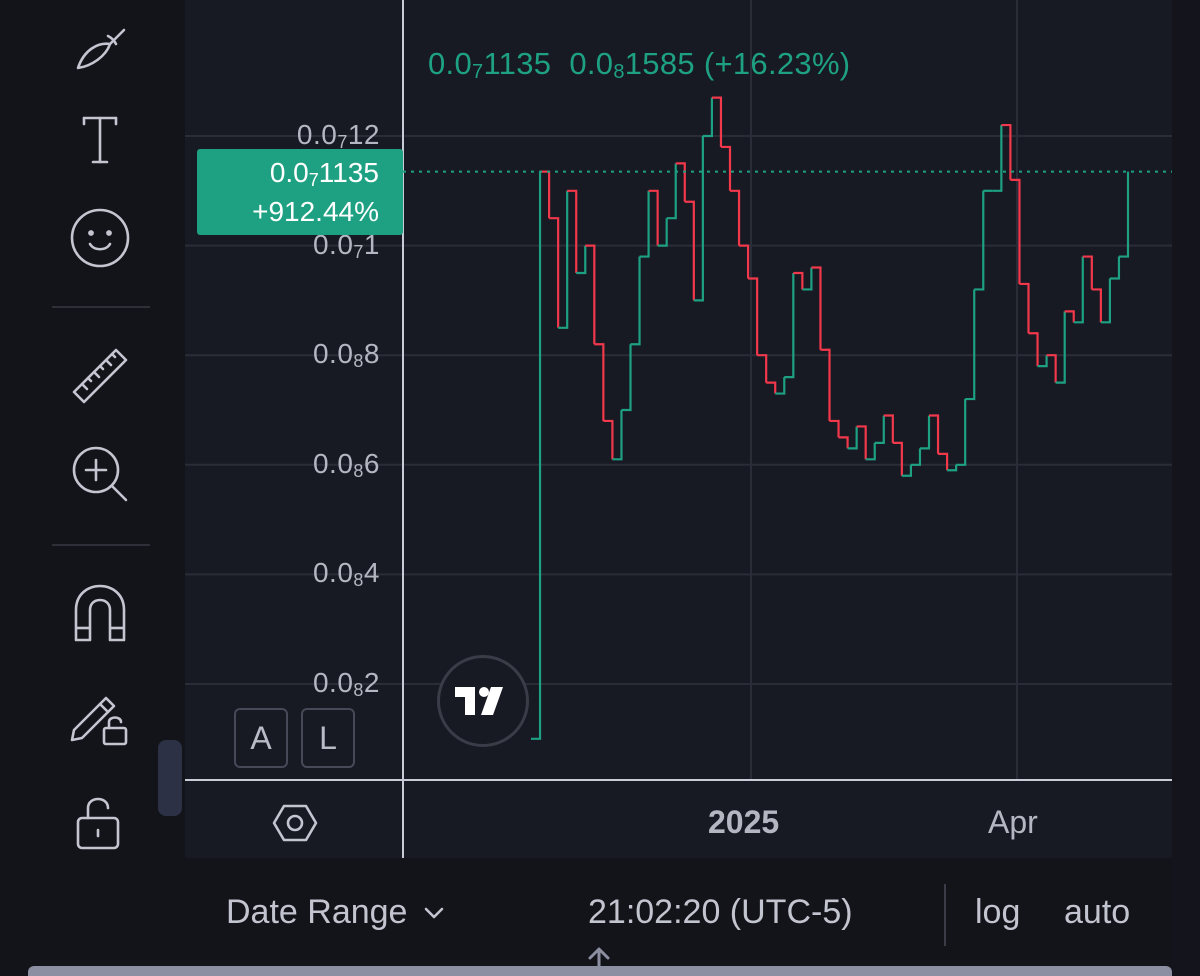 This screenshot has width=1200, height=976. Describe the element at coordinates (744, 822) in the screenshot. I see `time-axis-label-2025: 2025` at that location.